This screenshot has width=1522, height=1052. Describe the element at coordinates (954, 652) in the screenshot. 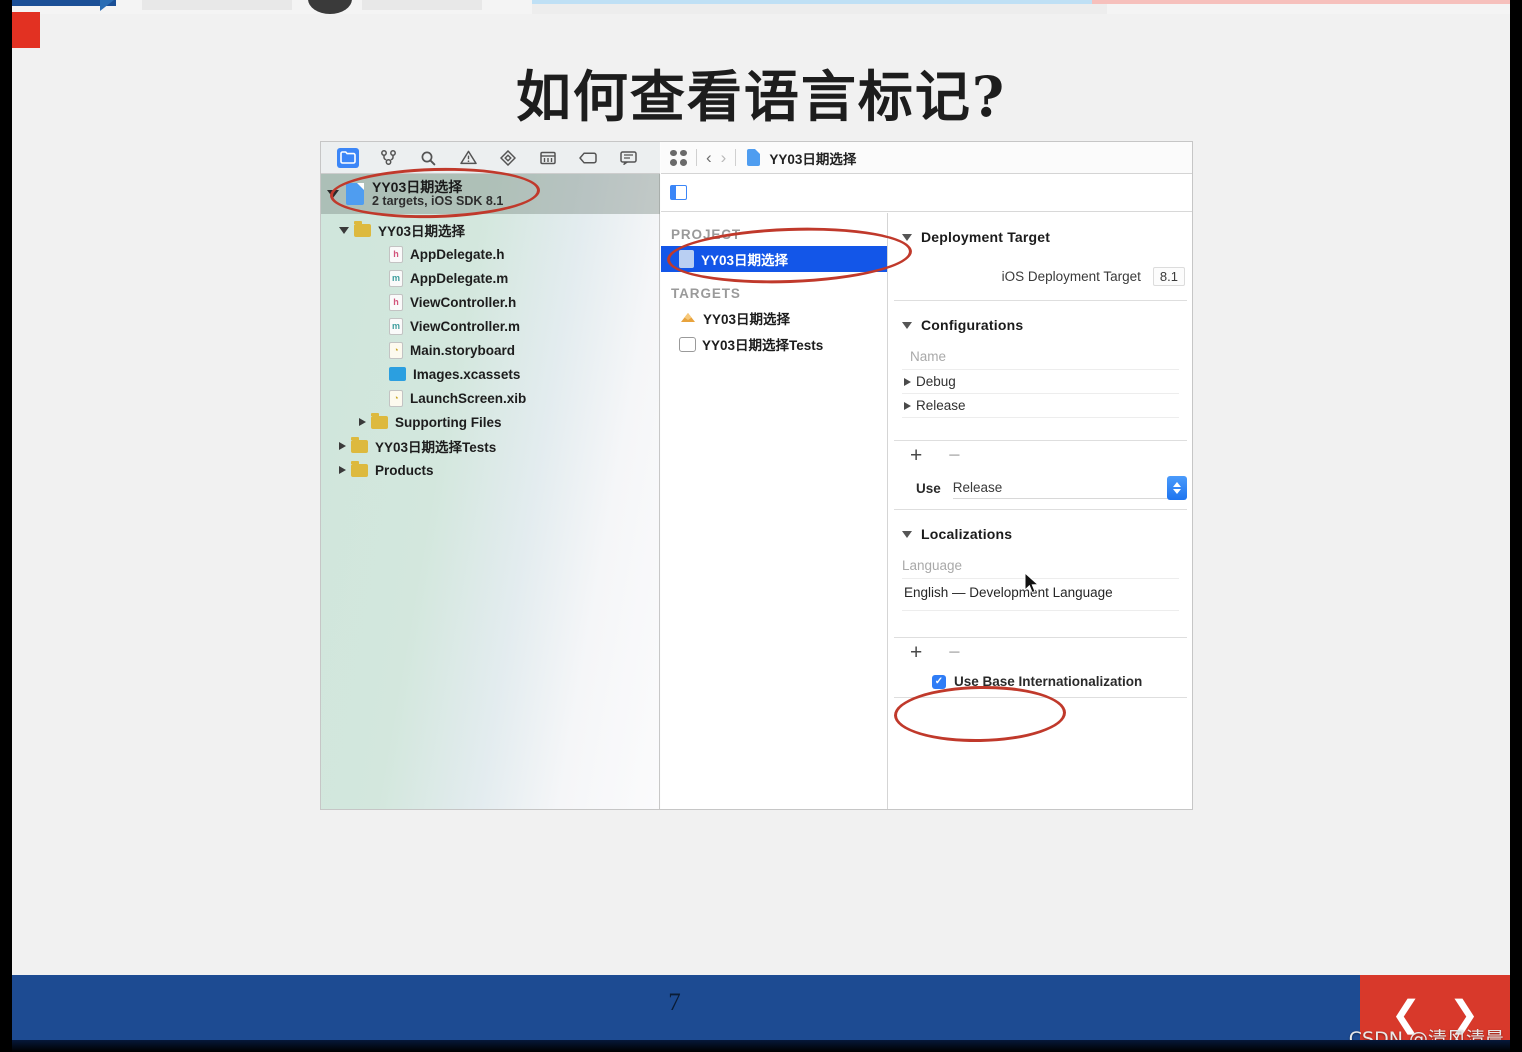

I see `remove-localization-button: −` at that location.